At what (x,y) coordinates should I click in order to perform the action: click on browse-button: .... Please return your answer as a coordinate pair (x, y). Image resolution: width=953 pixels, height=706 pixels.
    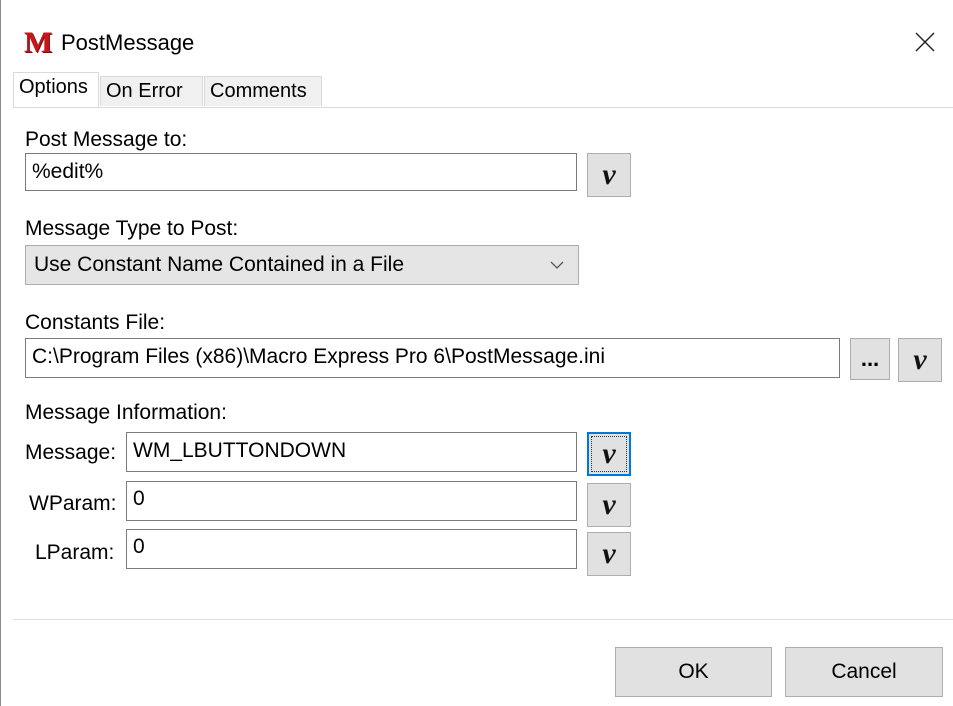
    Looking at the image, I should click on (870, 359).